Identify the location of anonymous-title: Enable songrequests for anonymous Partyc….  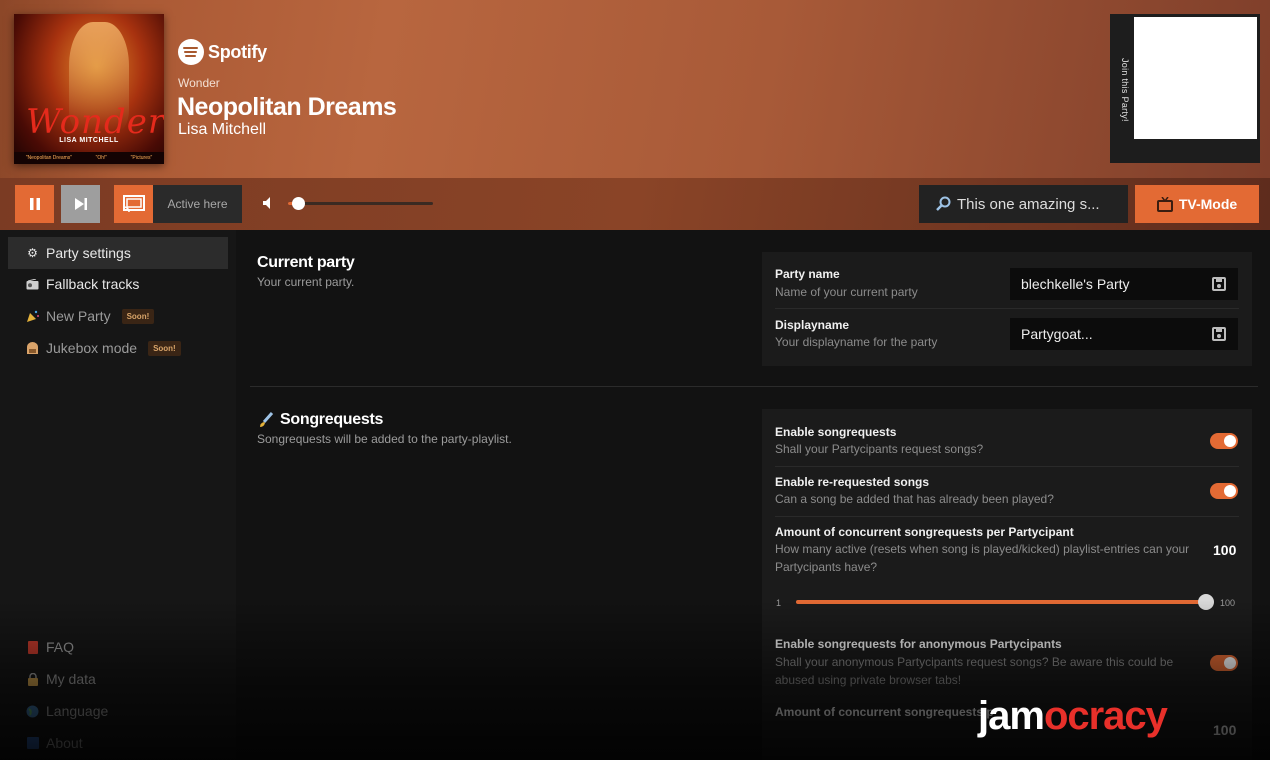
(918, 644).